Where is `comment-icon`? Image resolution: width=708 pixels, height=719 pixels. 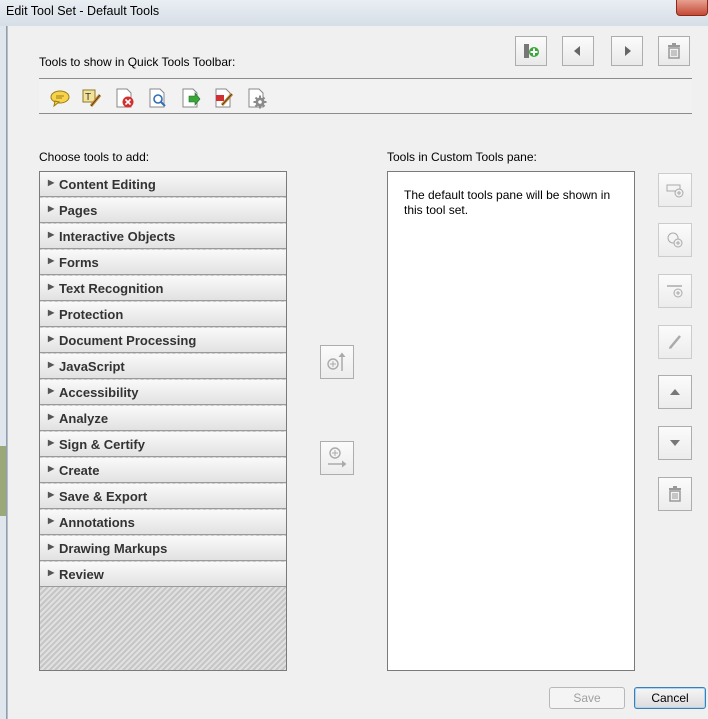 comment-icon is located at coordinates (60, 98).